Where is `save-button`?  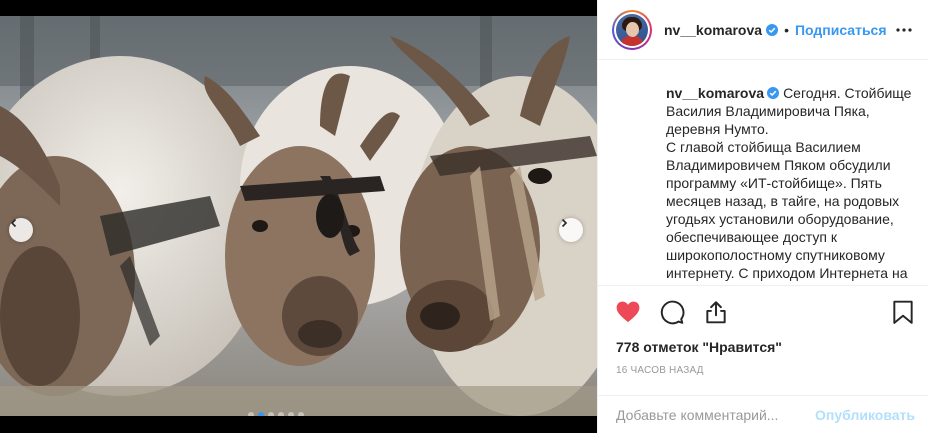 save-button is located at coordinates (903, 312).